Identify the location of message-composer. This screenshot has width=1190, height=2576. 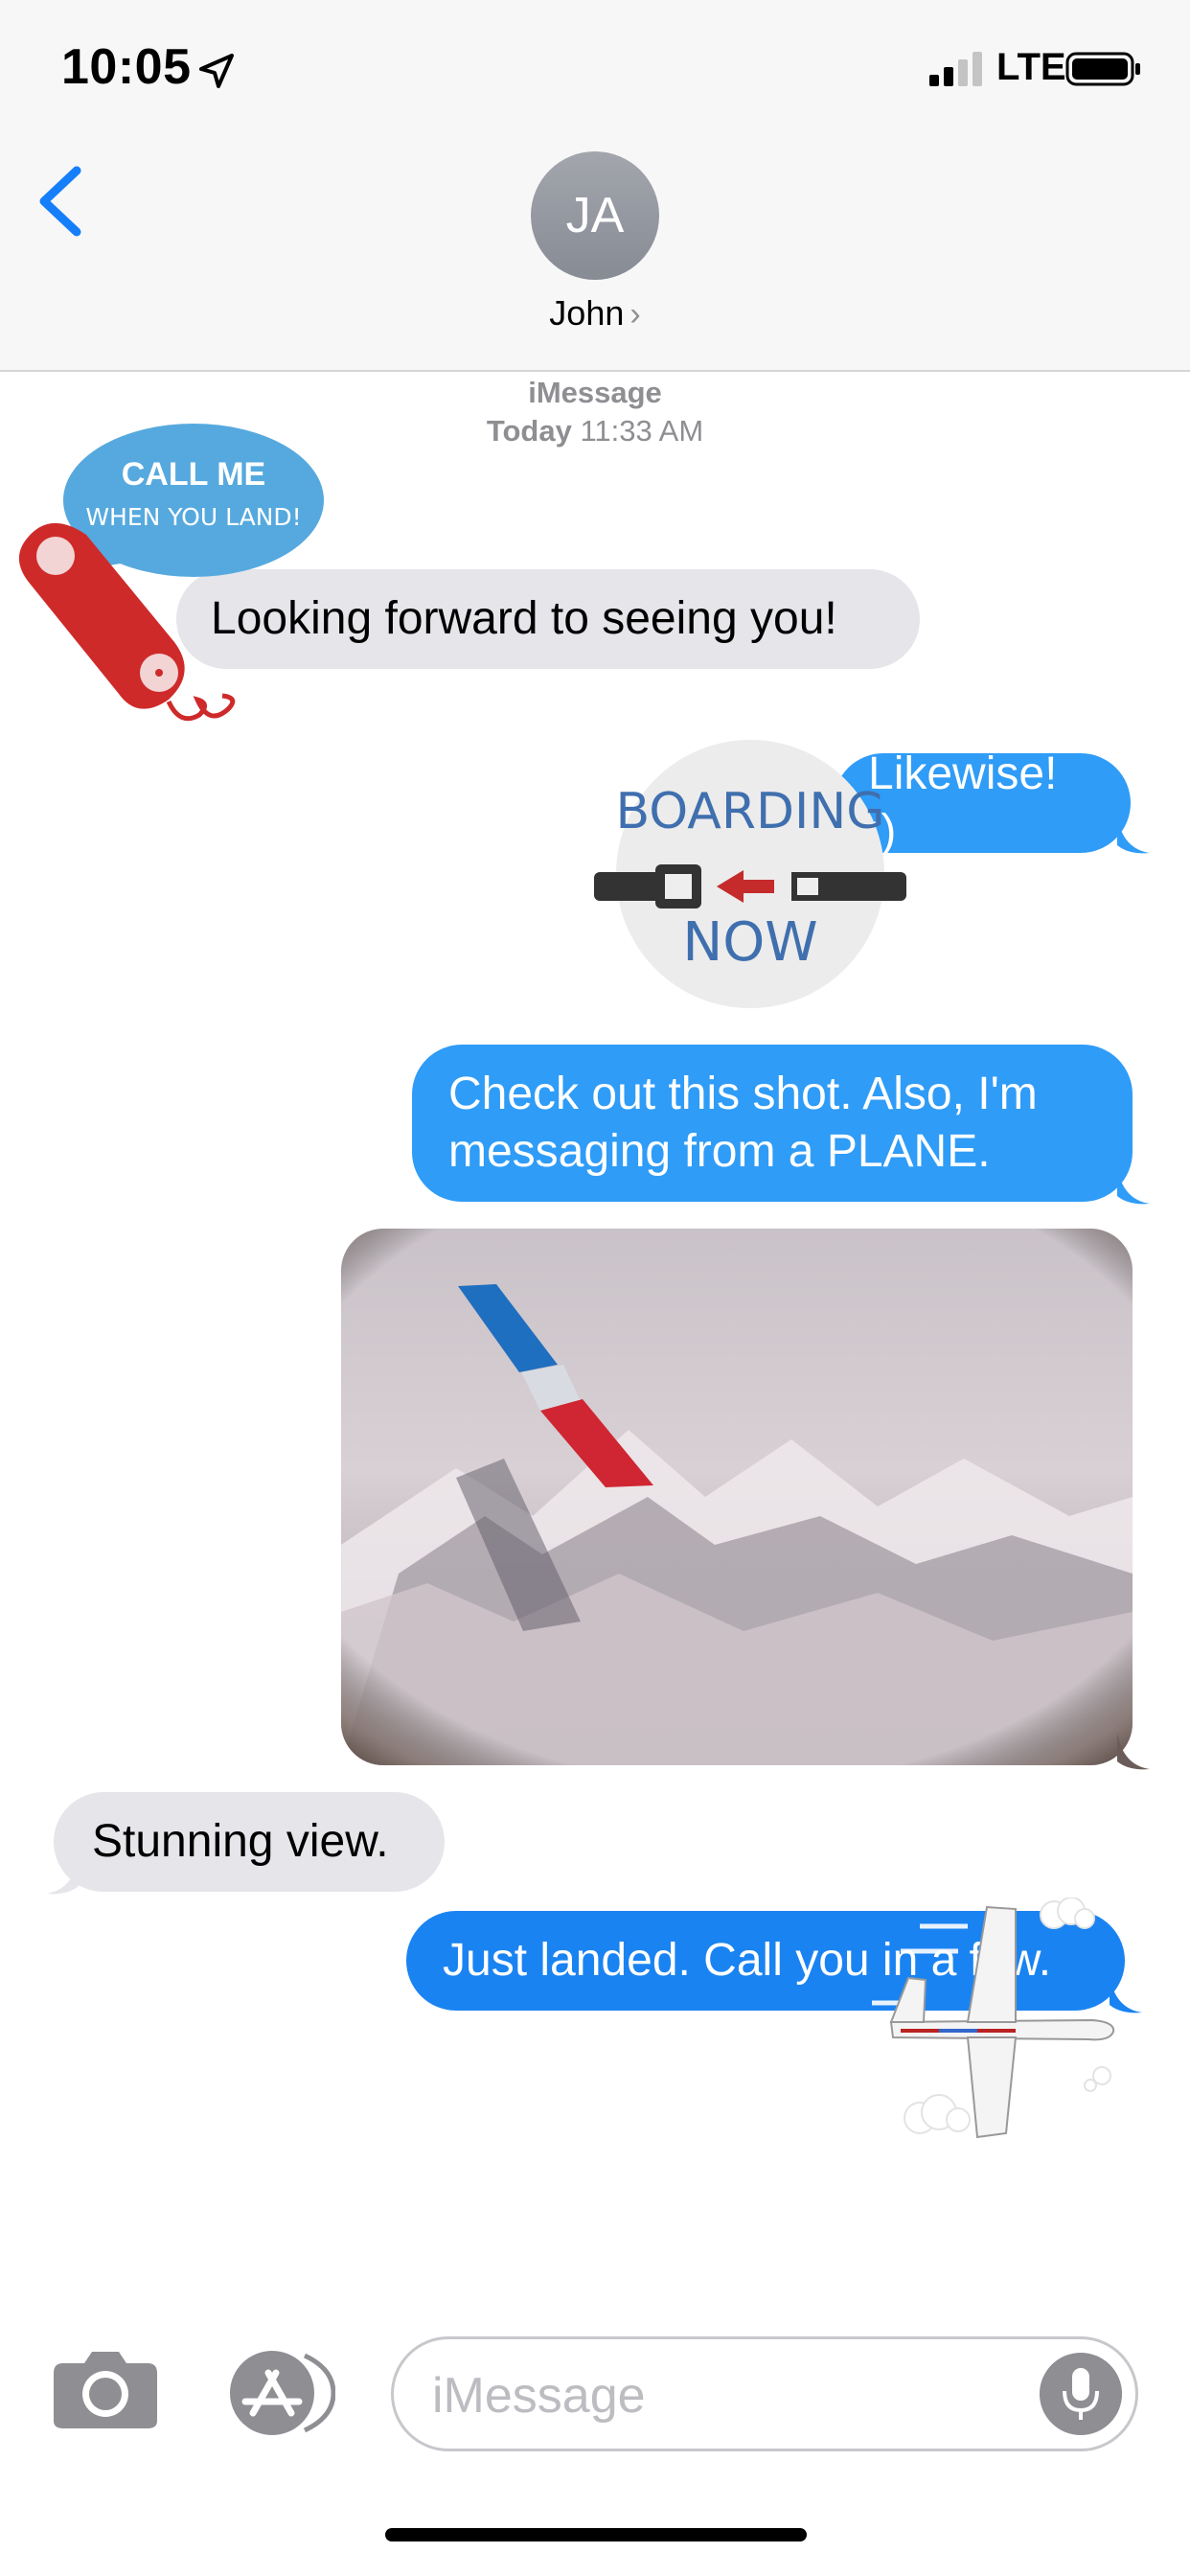
(764, 2393).